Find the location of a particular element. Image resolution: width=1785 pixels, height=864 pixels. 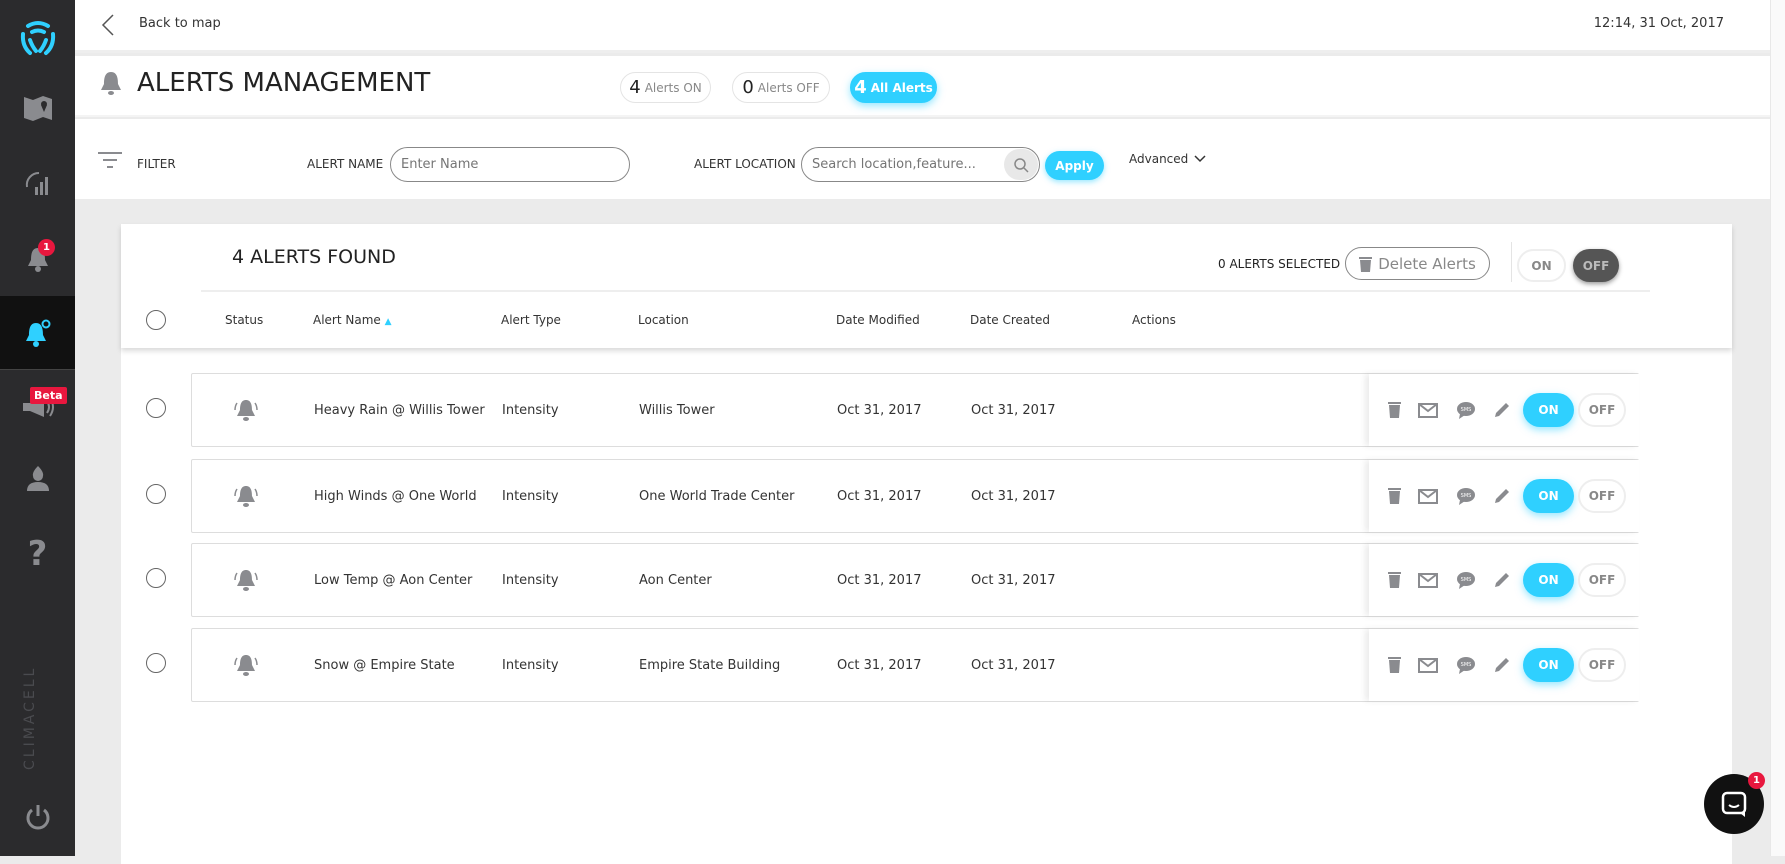

chat-button: 1 is located at coordinates (1734, 803).